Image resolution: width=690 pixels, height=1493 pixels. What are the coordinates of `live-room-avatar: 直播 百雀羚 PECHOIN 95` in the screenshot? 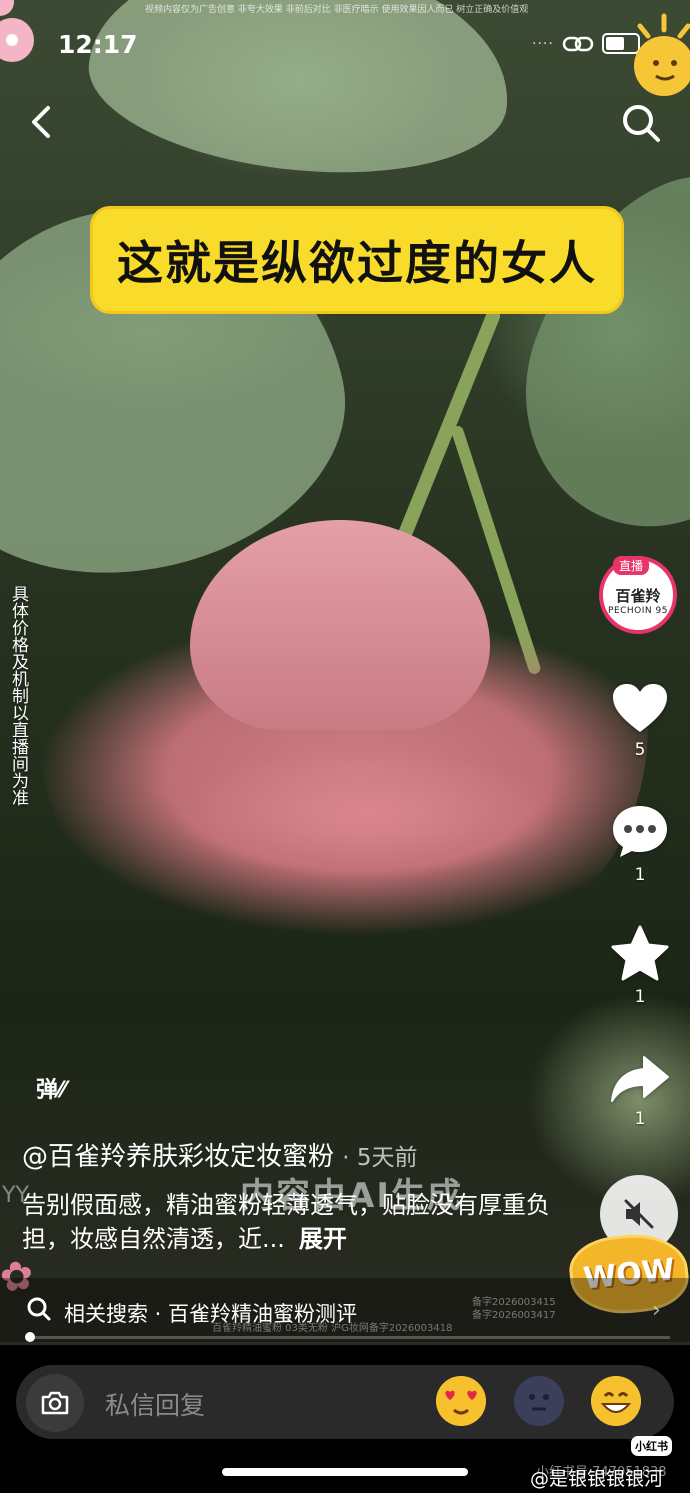 It's located at (638, 595).